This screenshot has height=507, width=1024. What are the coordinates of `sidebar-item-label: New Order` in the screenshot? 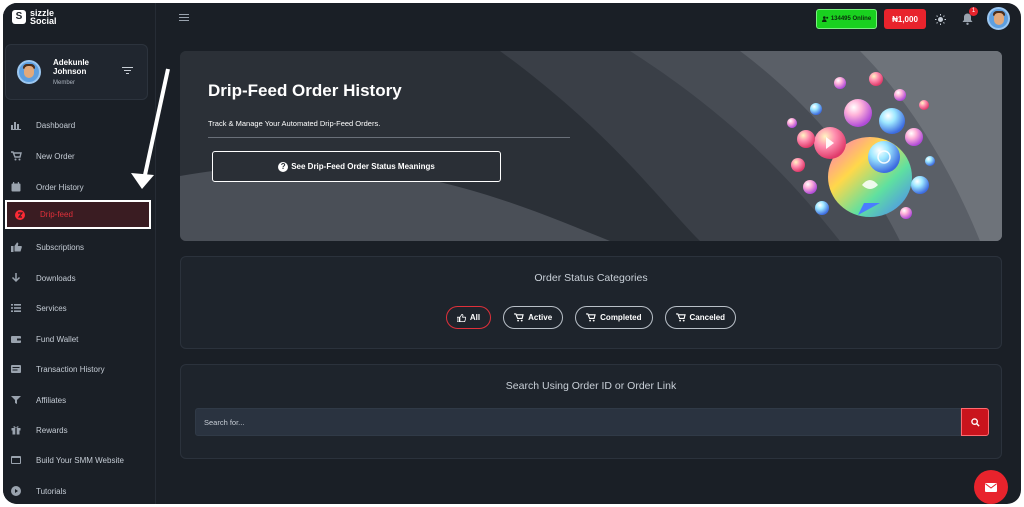 It's located at (55, 156).